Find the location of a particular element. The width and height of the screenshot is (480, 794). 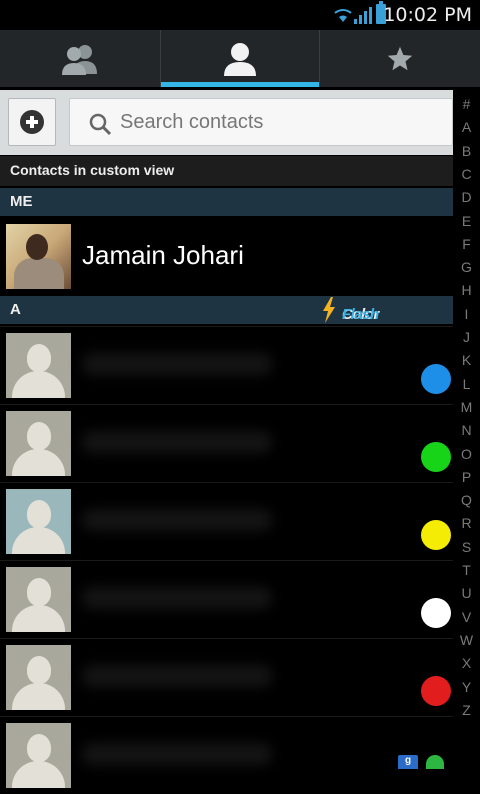

add-contact-button is located at coordinates (32, 122).